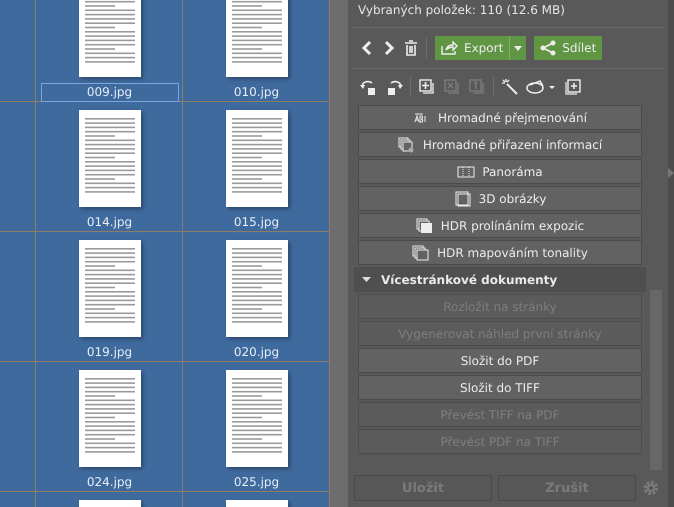 The image size is (674, 507). Describe the element at coordinates (461, 10) in the screenshot. I see `selection-summary: Vybraných položek: 110 (12.6 MB)` at that location.